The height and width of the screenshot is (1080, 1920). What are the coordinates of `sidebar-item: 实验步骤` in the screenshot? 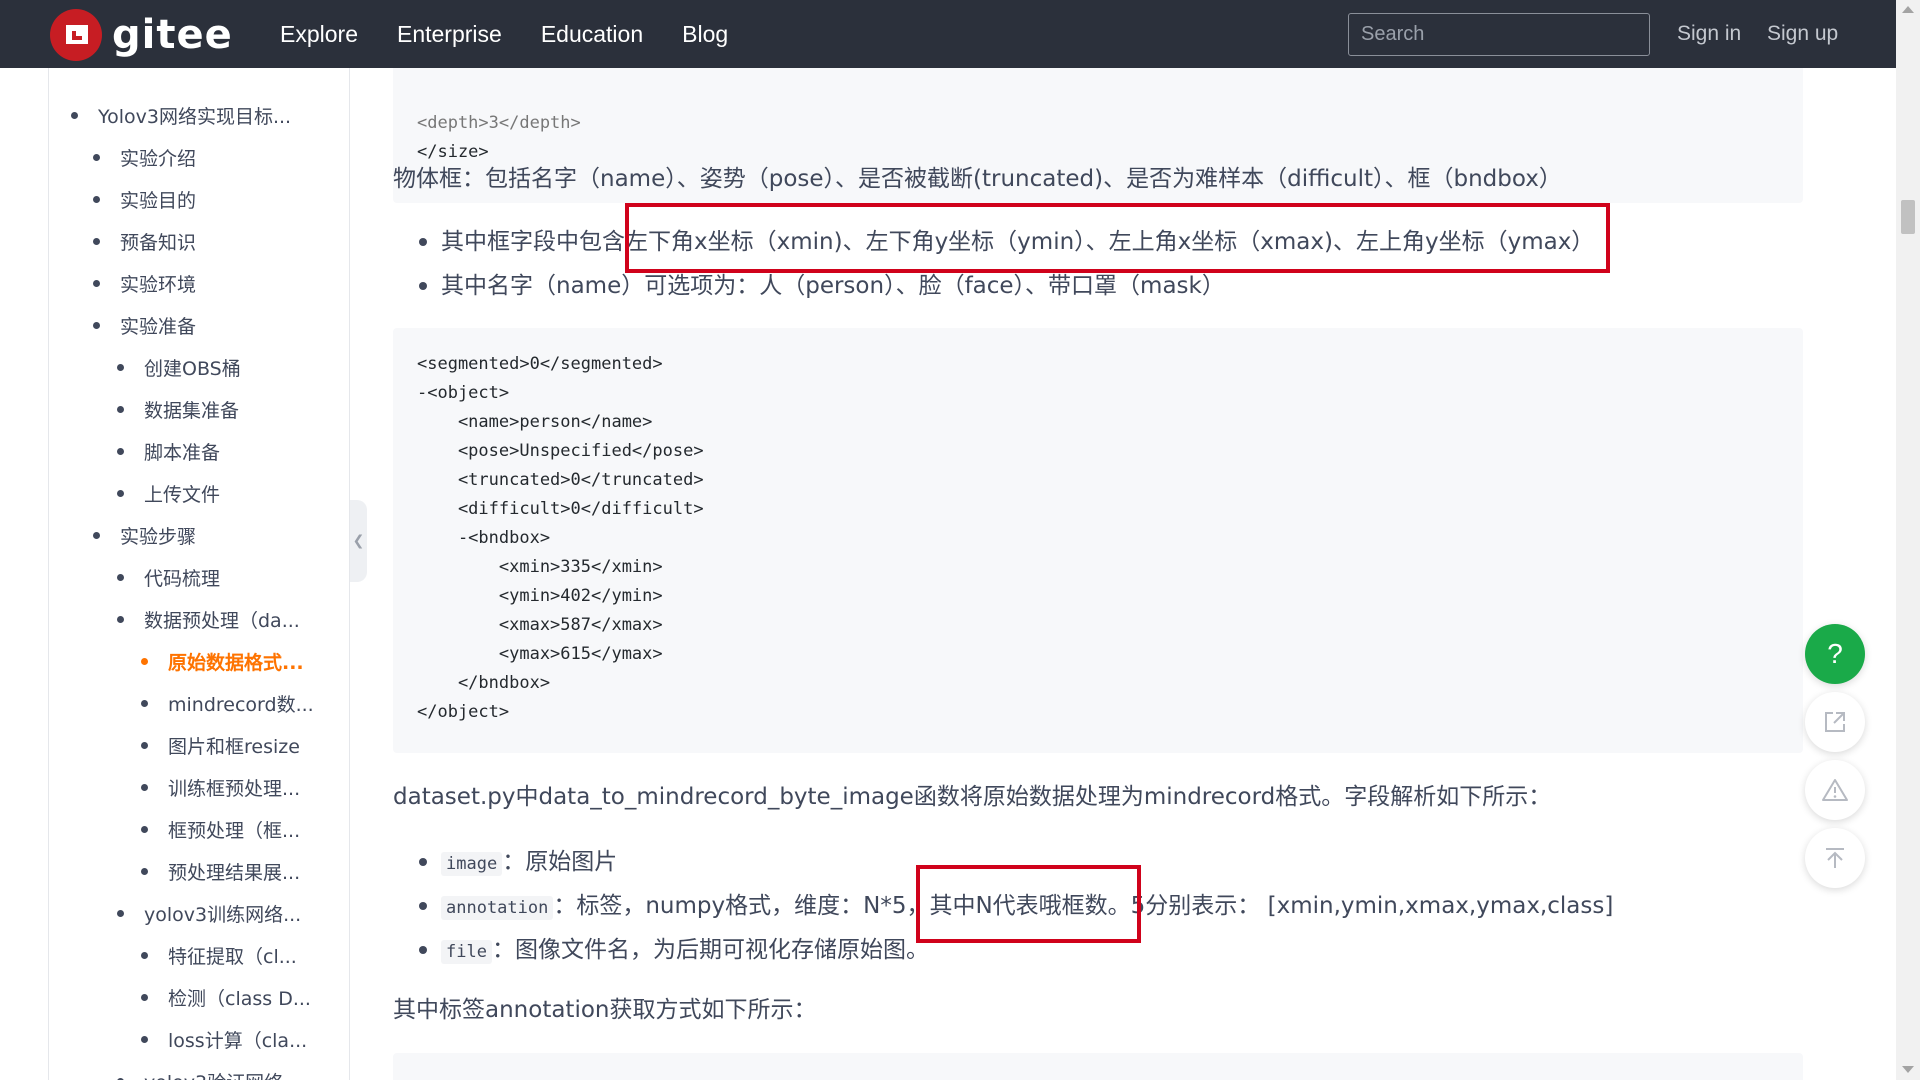 It's located at (144, 535).